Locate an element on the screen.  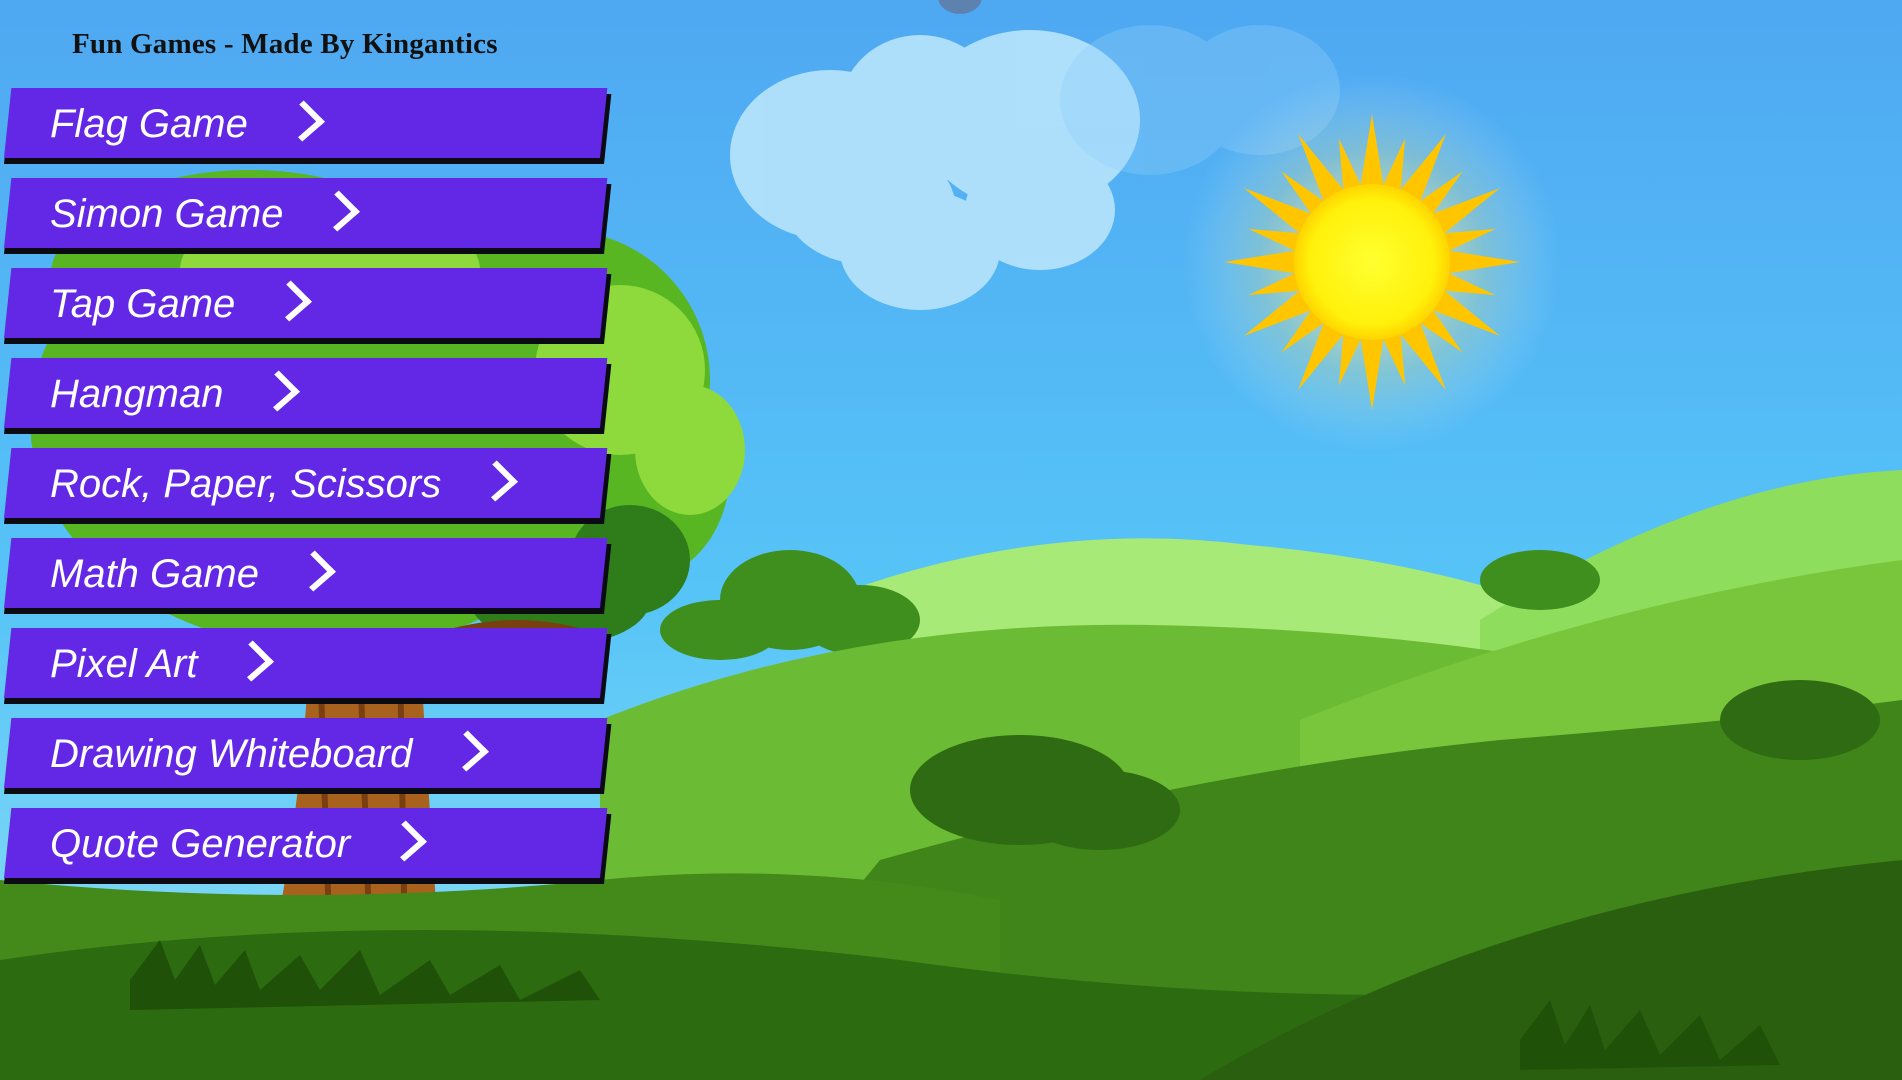
drawing-whiteboard-button: Drawing Whiteboard is located at coordinates (306, 756).